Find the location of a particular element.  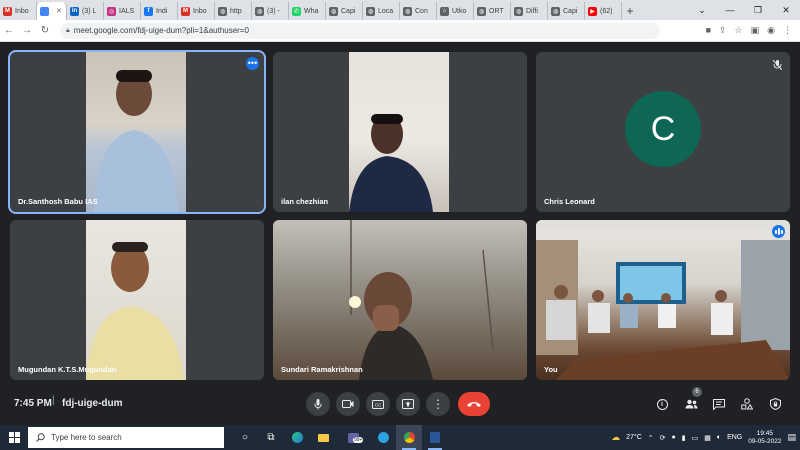

task-view-icon: ⧉ is located at coordinates (271, 437).